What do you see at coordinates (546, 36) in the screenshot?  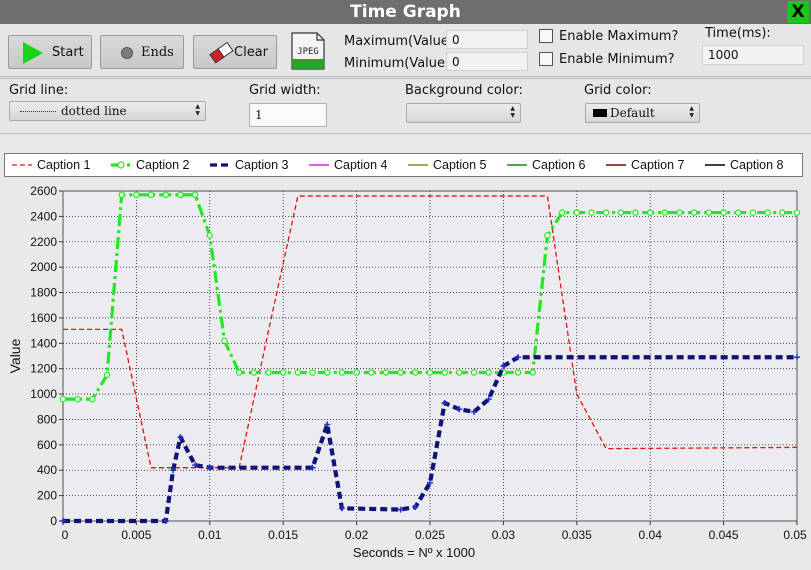 I see `enable-maximum-checkbox` at bounding box center [546, 36].